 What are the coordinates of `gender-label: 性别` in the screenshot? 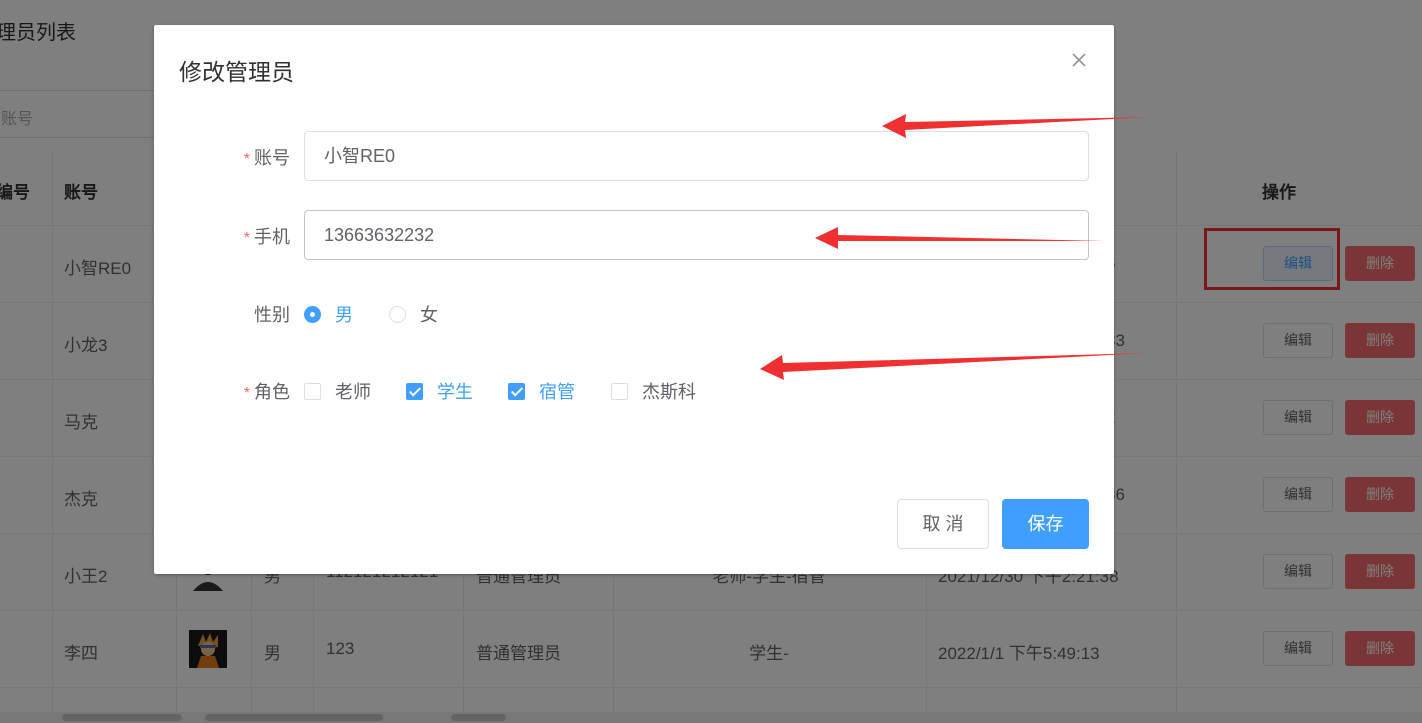 It's located at (272, 315).